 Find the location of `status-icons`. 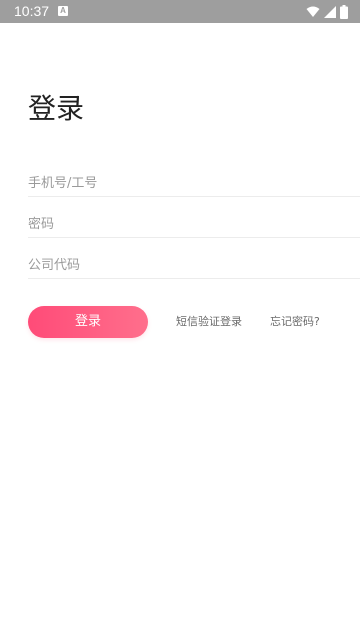

status-icons is located at coordinates (327, 11).